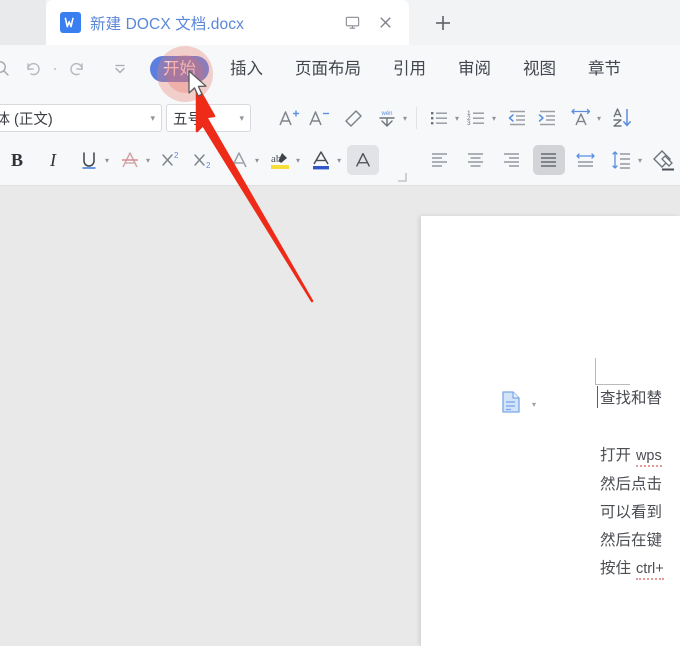 Image resolution: width=680 pixels, height=646 pixels. What do you see at coordinates (239, 160) in the screenshot?
I see `text-effects-icon` at bounding box center [239, 160].